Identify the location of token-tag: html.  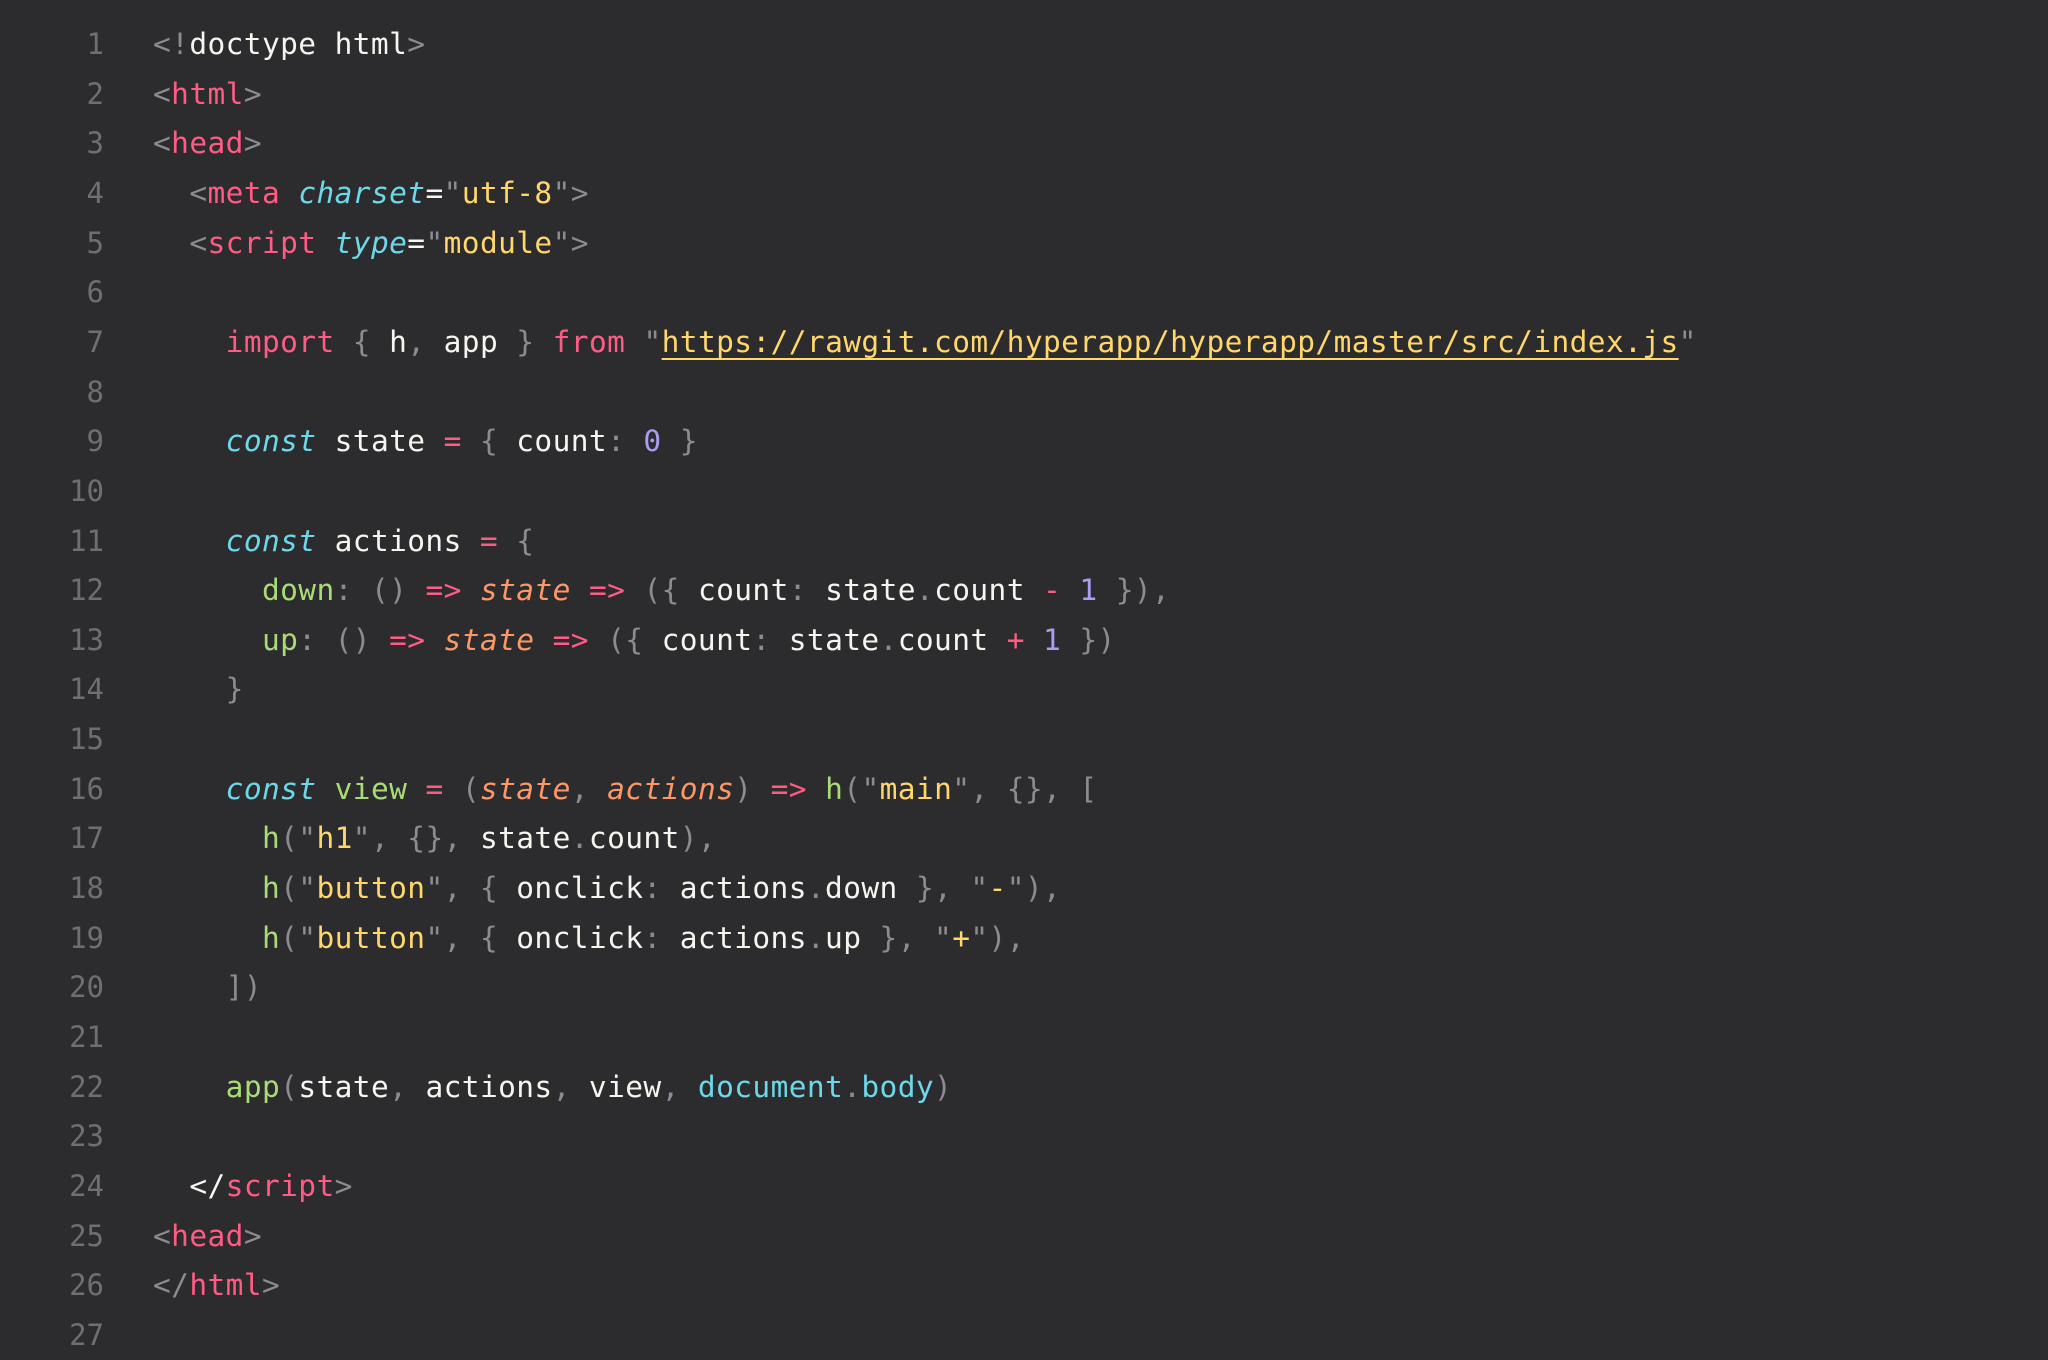
(225, 1285).